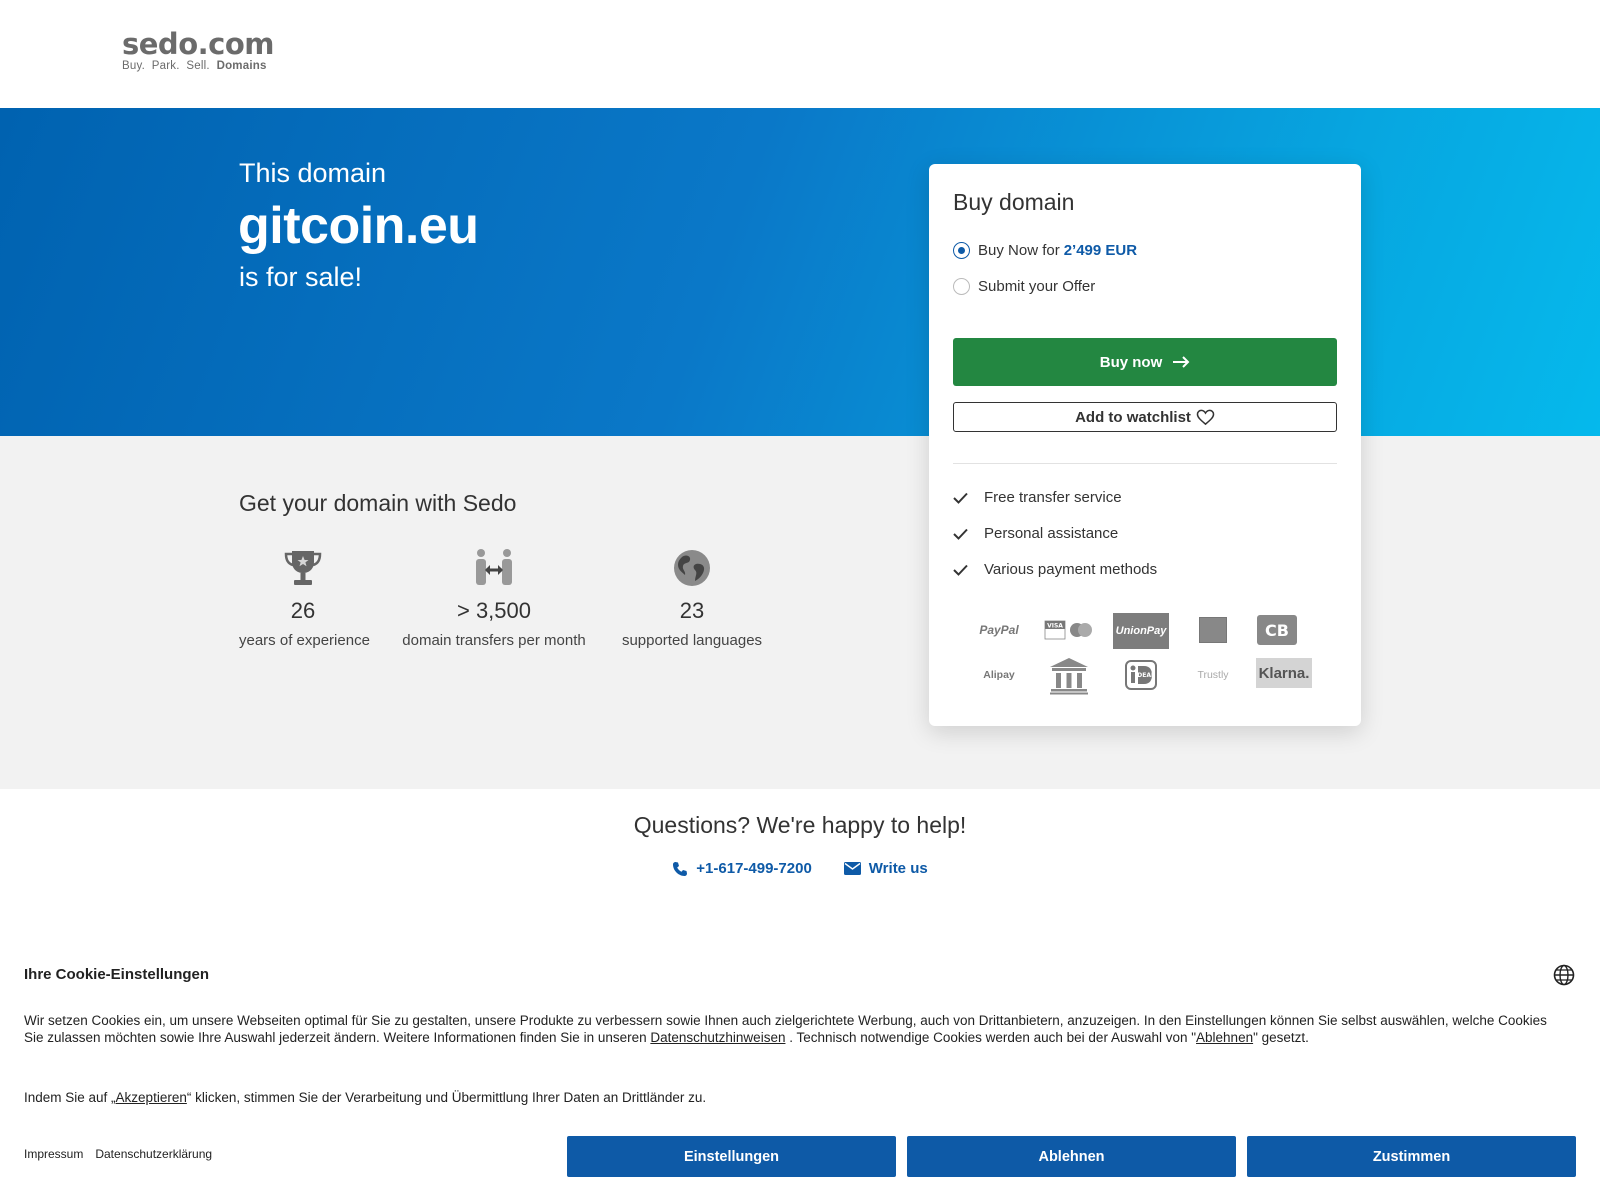  Describe the element at coordinates (1069, 676) in the screenshot. I see `bank-transfer-icon` at that location.